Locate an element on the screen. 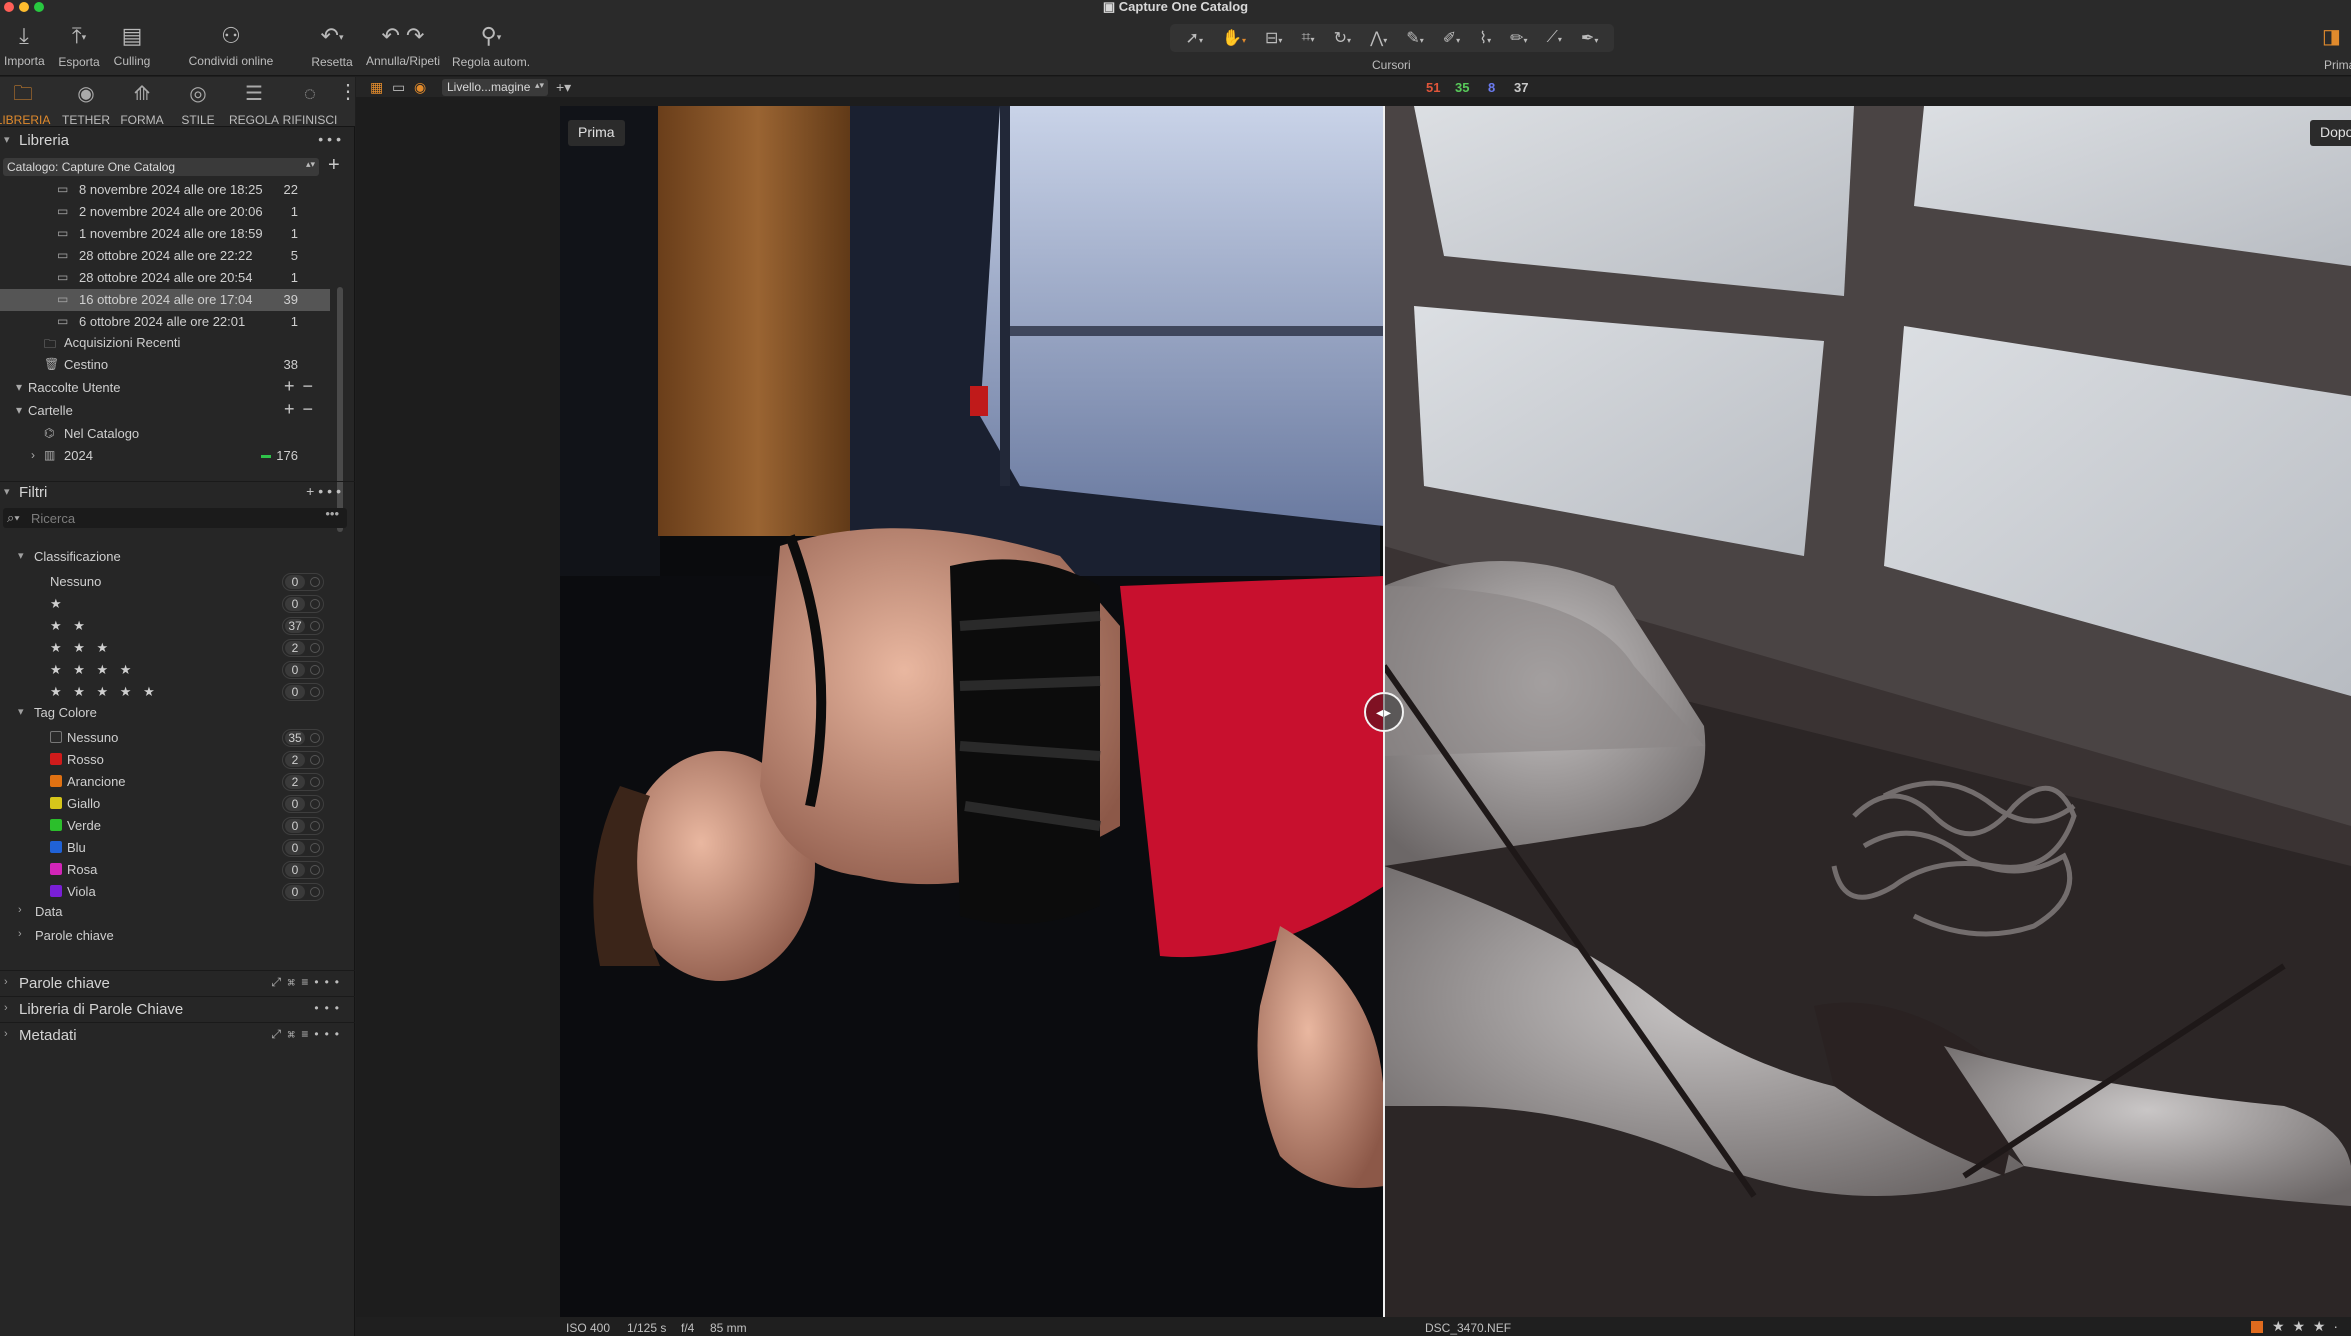 Image resolution: width=2351 pixels, height=1336 pixels. folders-section: ▾ Cartelle +− is located at coordinates (165, 410).